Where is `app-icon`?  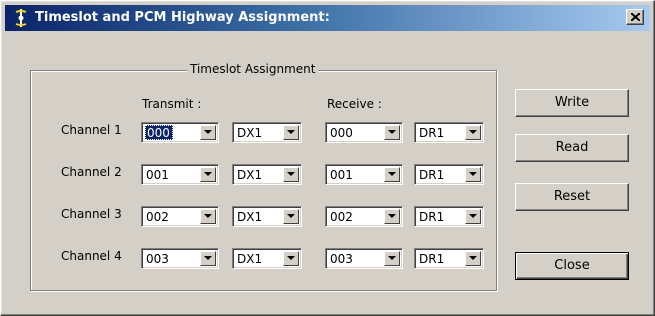 app-icon is located at coordinates (21, 18).